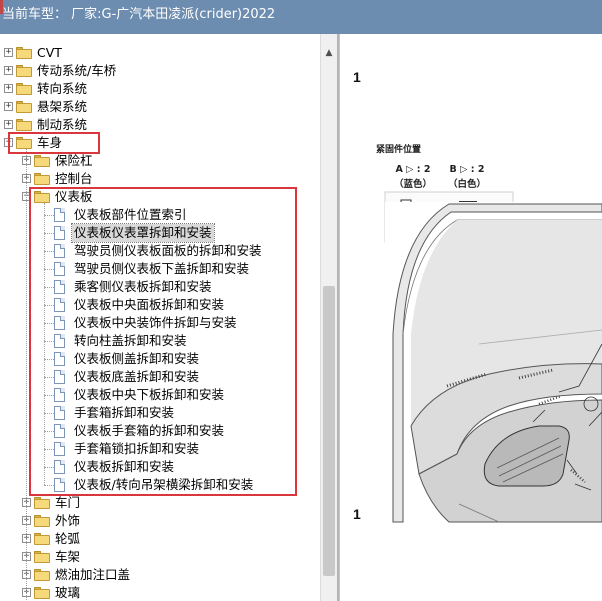 This screenshot has height=601, width=602. I want to click on tree-connector-line, so click(26, 374).